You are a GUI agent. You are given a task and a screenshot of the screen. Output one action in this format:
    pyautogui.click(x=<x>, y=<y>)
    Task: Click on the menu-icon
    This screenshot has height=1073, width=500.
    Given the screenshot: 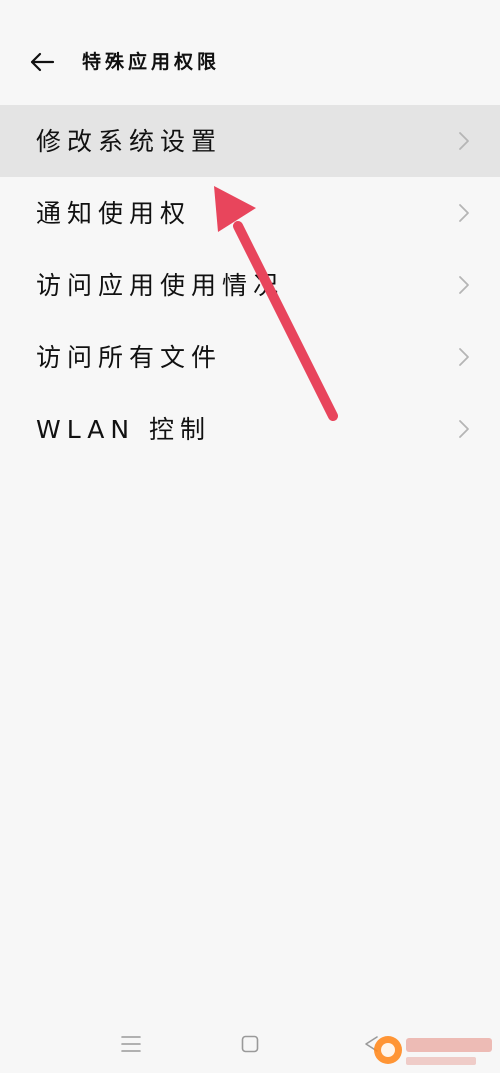 What is the action you would take?
    pyautogui.click(x=131, y=1044)
    